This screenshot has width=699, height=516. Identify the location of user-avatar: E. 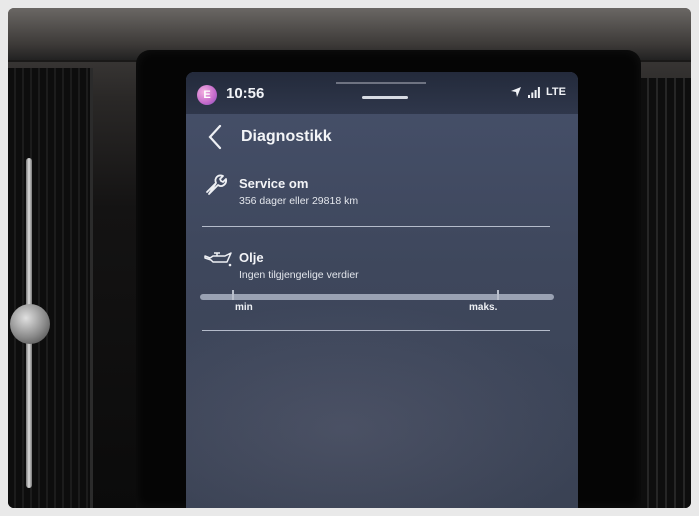
(207, 95).